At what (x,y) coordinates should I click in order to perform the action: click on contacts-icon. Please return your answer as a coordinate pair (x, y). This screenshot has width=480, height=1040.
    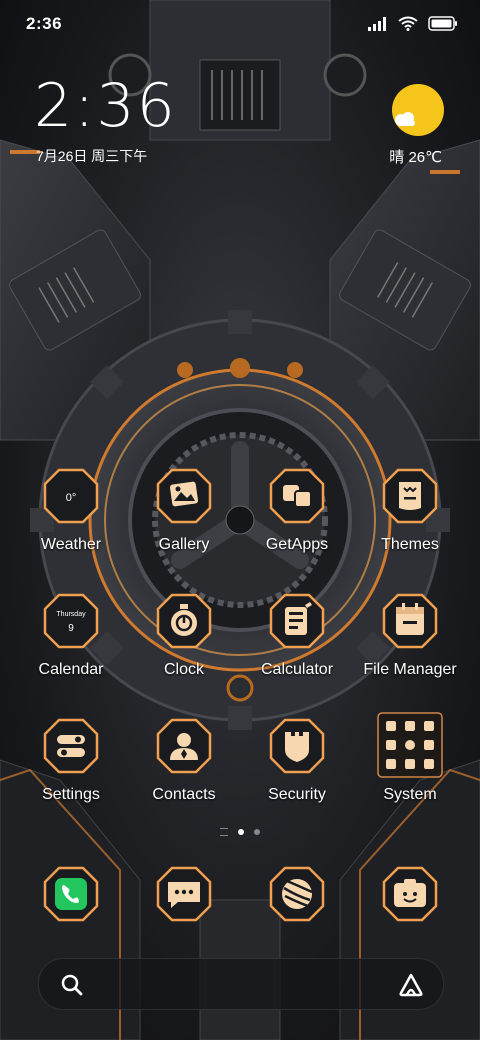
    Looking at the image, I should click on (184, 746).